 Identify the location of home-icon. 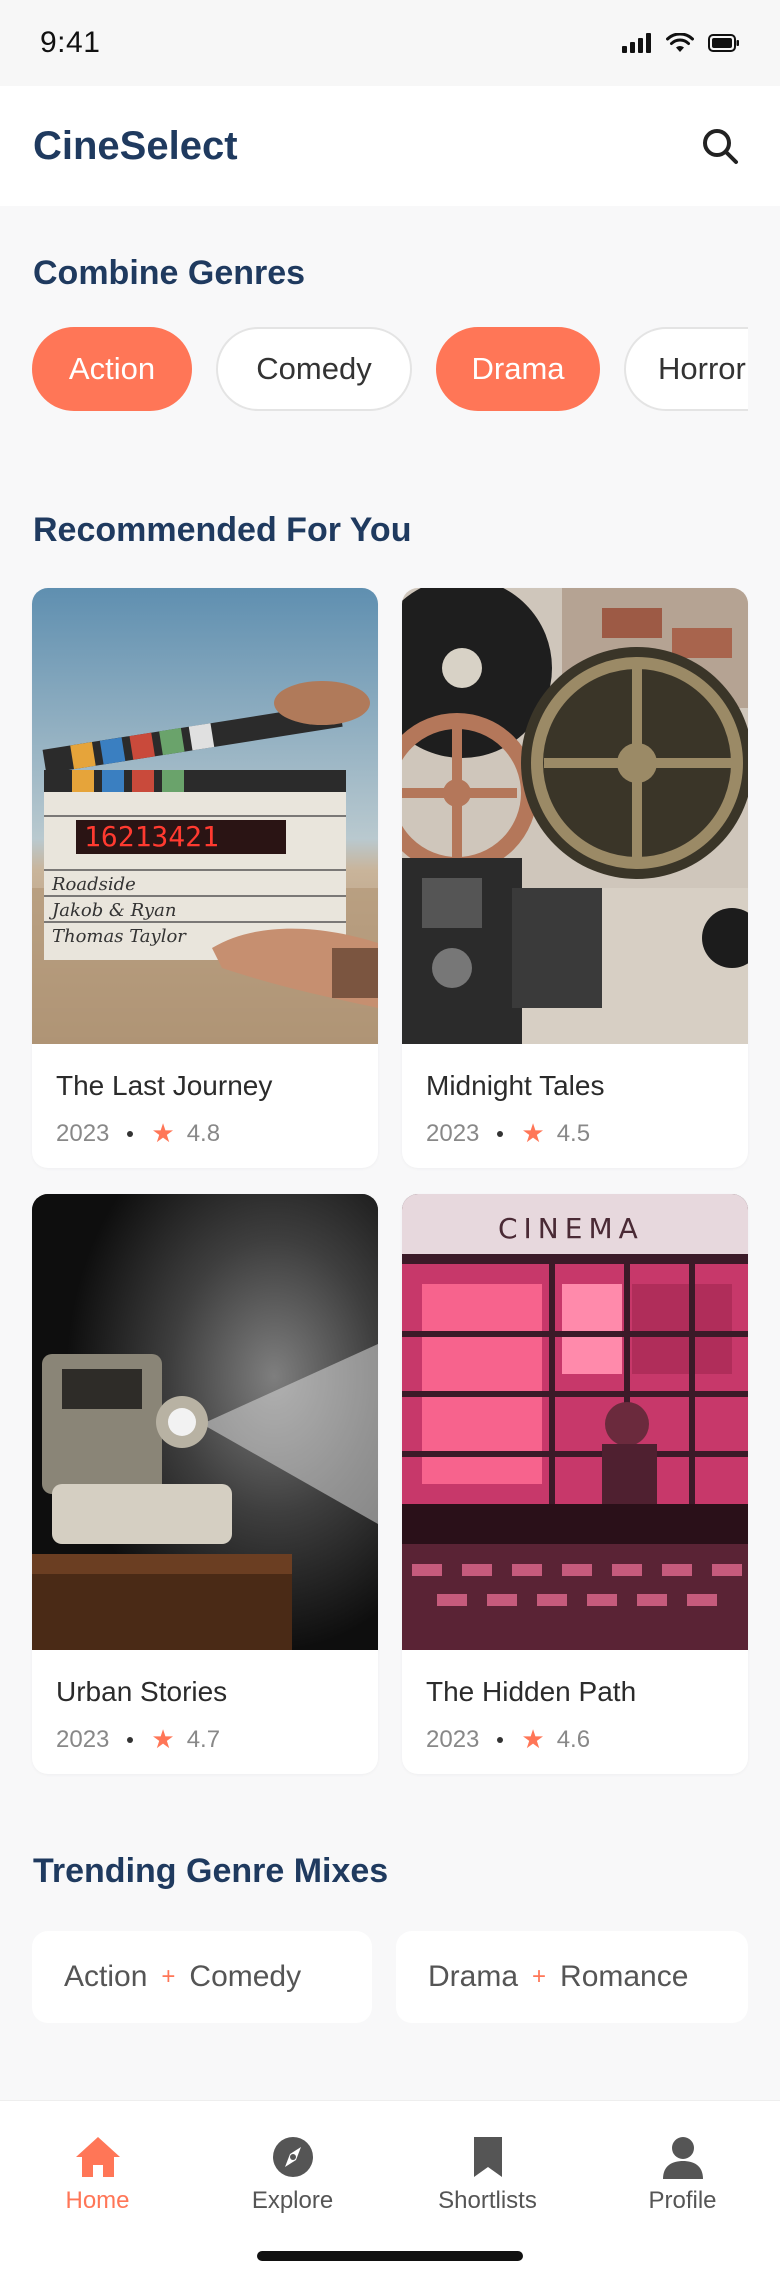
(97, 2157).